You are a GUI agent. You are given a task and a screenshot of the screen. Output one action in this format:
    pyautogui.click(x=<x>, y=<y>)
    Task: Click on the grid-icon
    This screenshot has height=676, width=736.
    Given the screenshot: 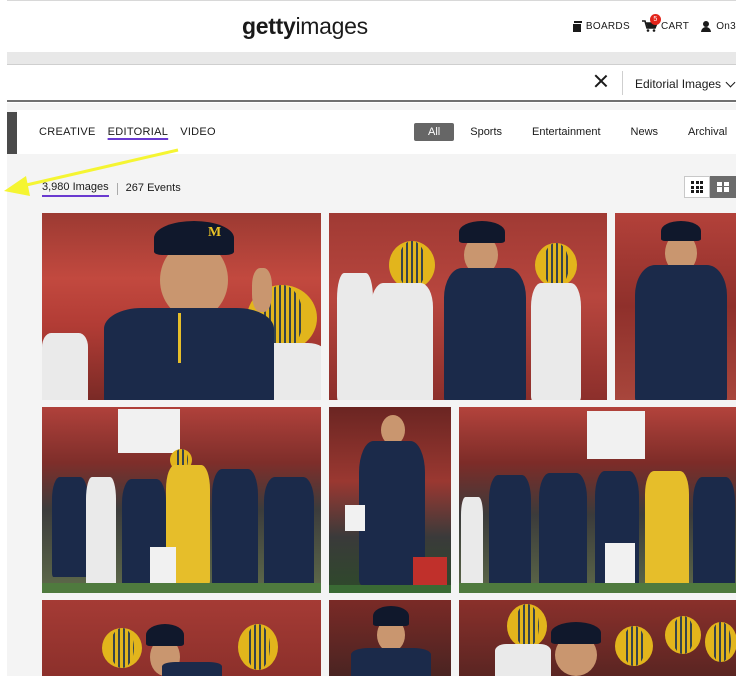 What is the action you would take?
    pyautogui.click(x=697, y=187)
    